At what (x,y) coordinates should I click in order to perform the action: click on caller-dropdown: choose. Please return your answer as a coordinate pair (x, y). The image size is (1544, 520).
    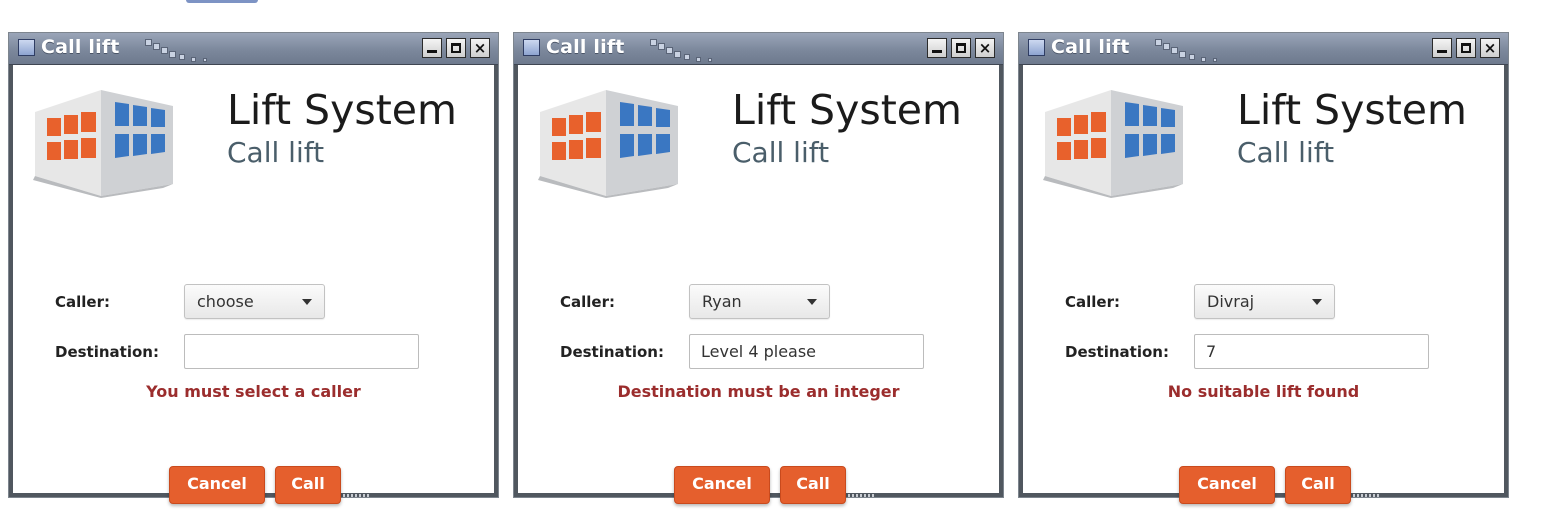
    Looking at the image, I should click on (254, 301).